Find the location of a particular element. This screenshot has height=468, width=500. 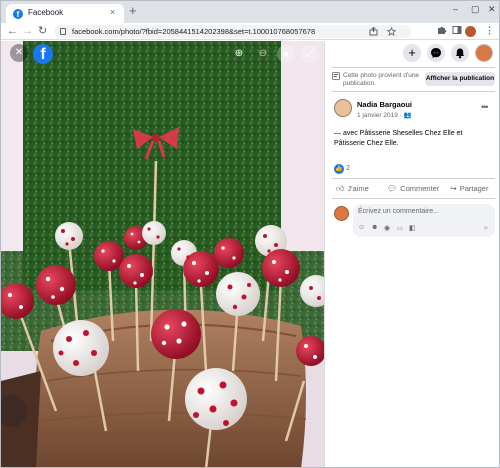

gif-icon: ▭ is located at coordinates (400, 228).